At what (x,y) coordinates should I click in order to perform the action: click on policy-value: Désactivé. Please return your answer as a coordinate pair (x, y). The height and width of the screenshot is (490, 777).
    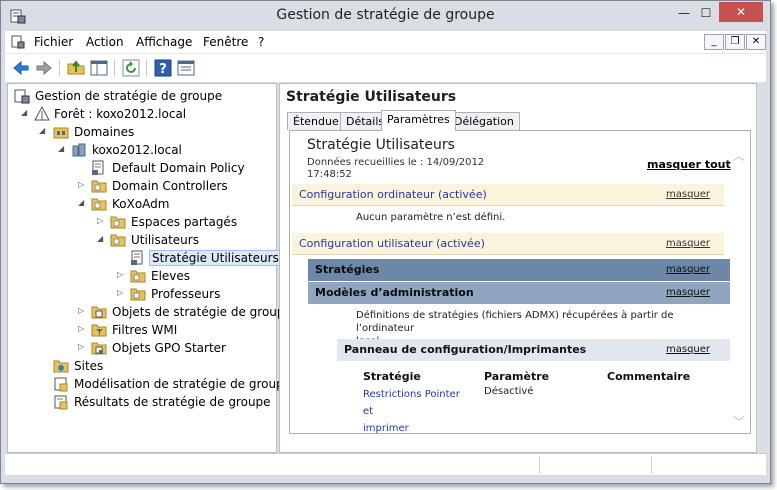
    Looking at the image, I should click on (509, 391).